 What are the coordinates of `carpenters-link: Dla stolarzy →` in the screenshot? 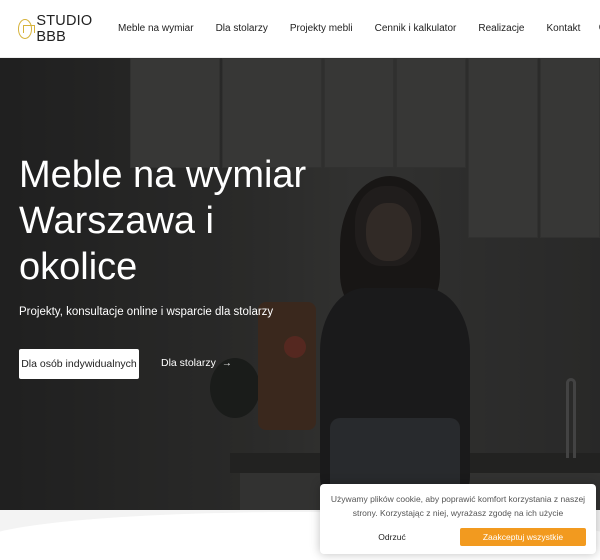 It's located at (196, 363).